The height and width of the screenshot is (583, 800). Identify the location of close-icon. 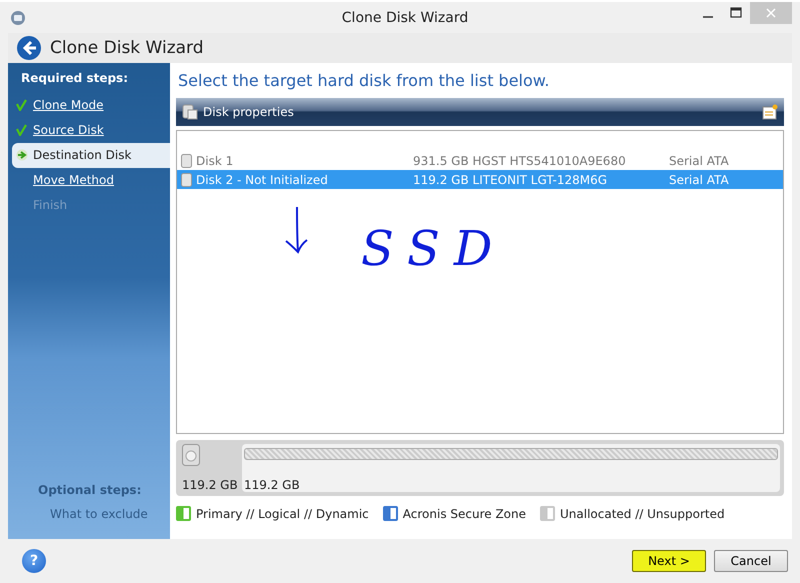
(771, 13).